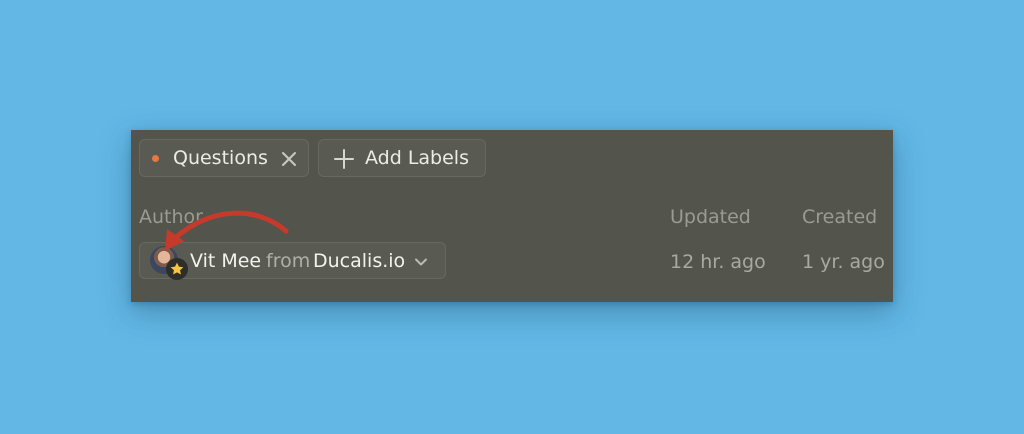  Describe the element at coordinates (840, 217) in the screenshot. I see `column-header-created: Created` at that location.